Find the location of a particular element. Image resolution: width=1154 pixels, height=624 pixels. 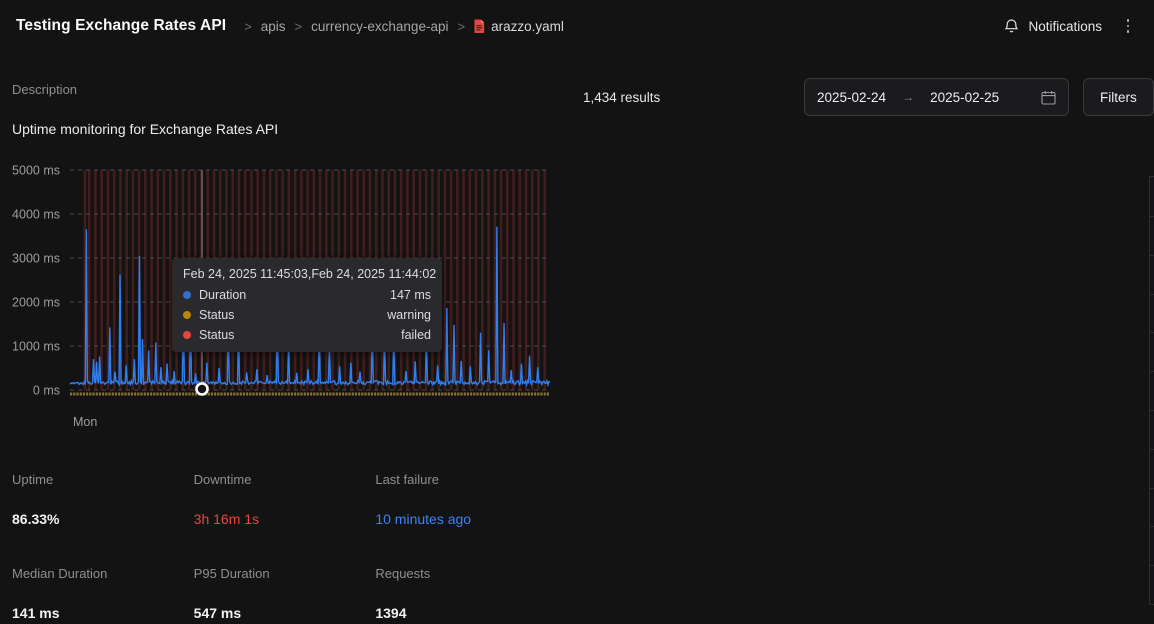

stat-label: Uptime is located at coordinates (33, 479).